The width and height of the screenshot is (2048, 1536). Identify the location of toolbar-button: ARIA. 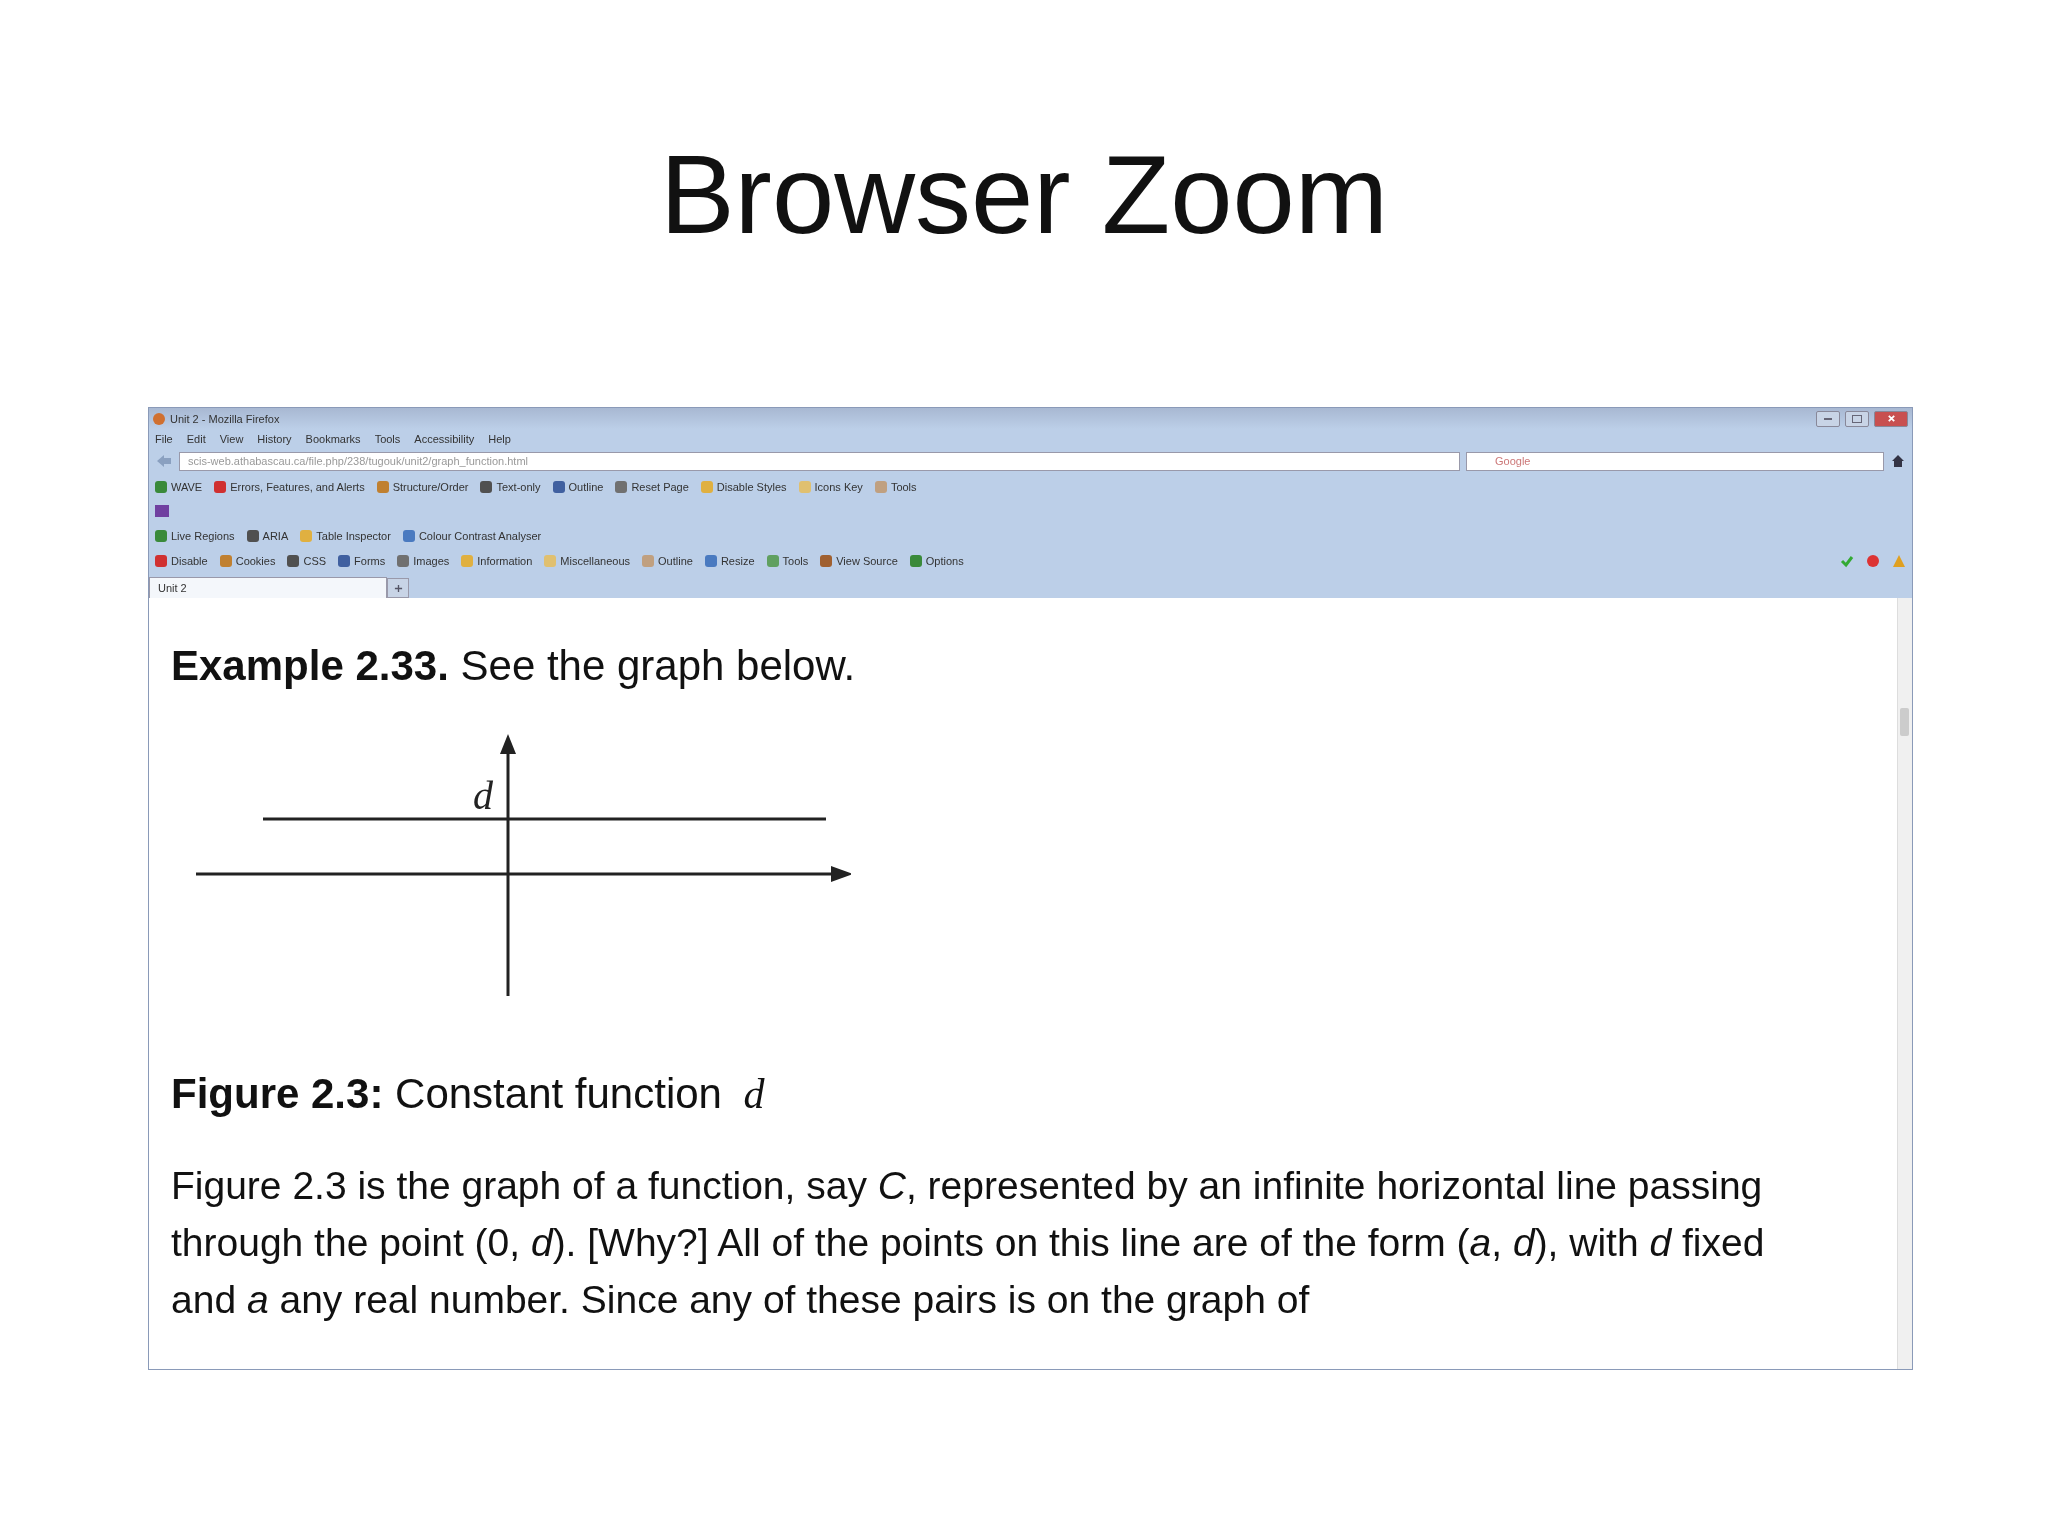
(267, 535).